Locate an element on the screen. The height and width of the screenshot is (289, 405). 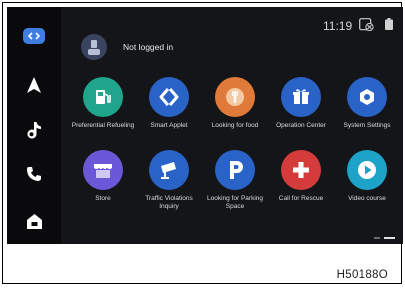
navigation-arrow-icon is located at coordinates (34, 85).